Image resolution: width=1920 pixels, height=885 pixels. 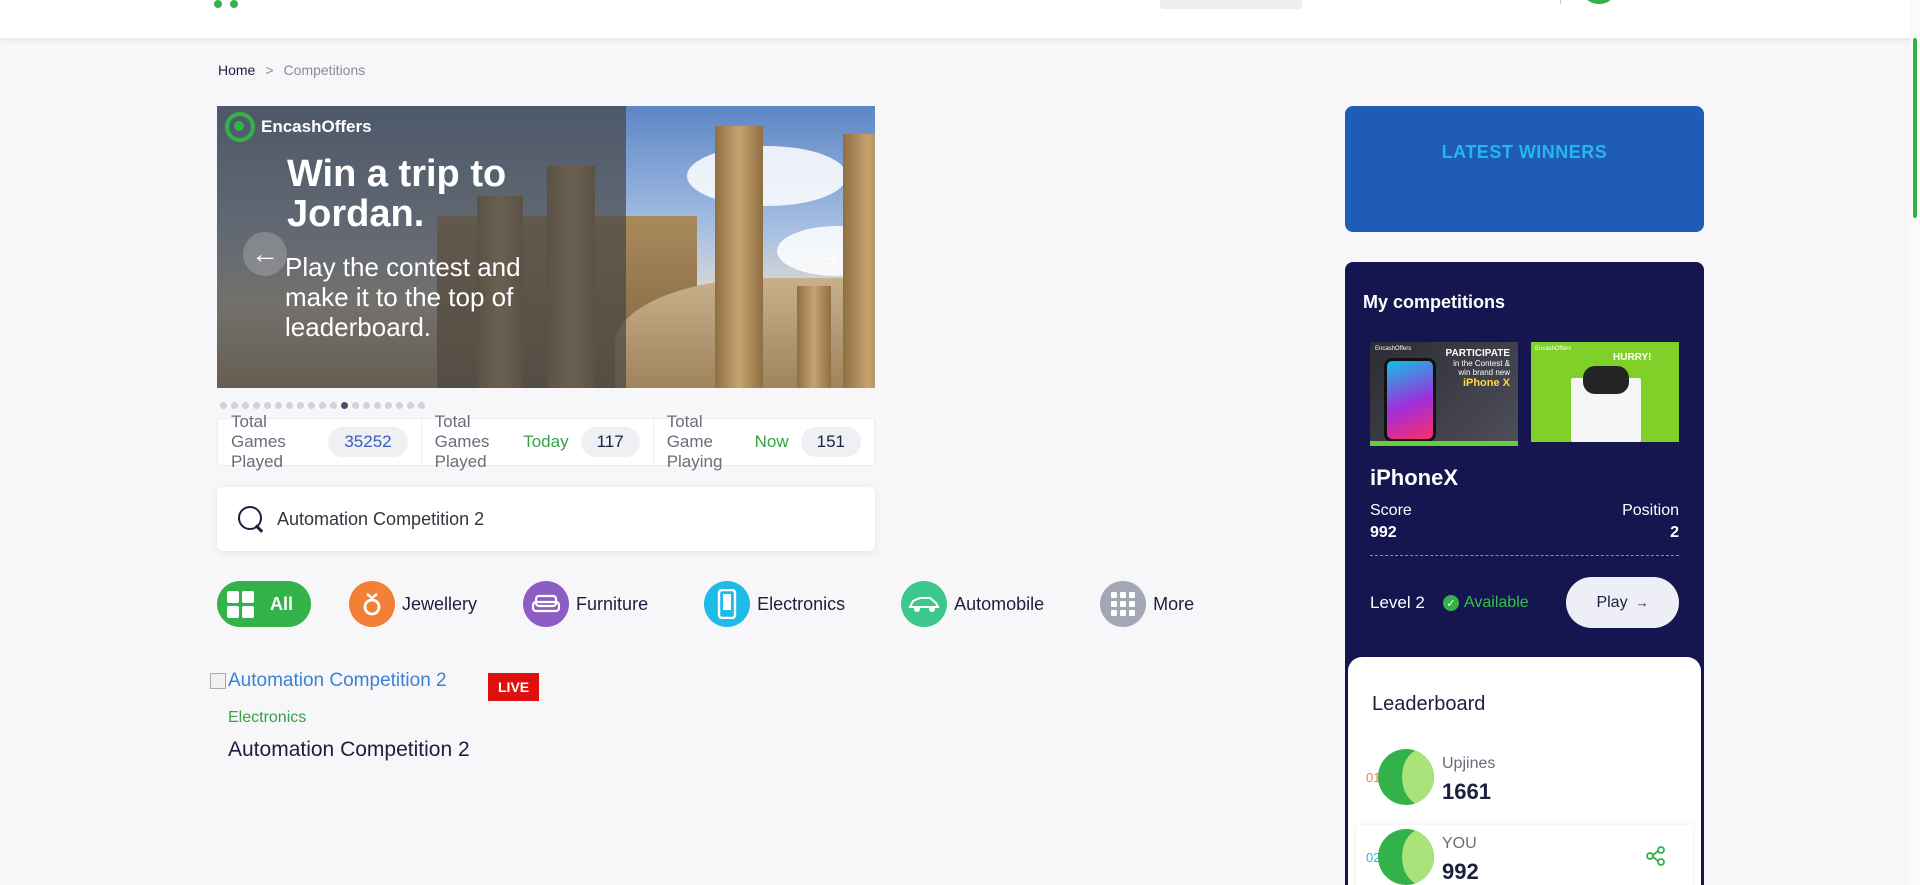 I want to click on play-label: Play, so click(x=1612, y=602).